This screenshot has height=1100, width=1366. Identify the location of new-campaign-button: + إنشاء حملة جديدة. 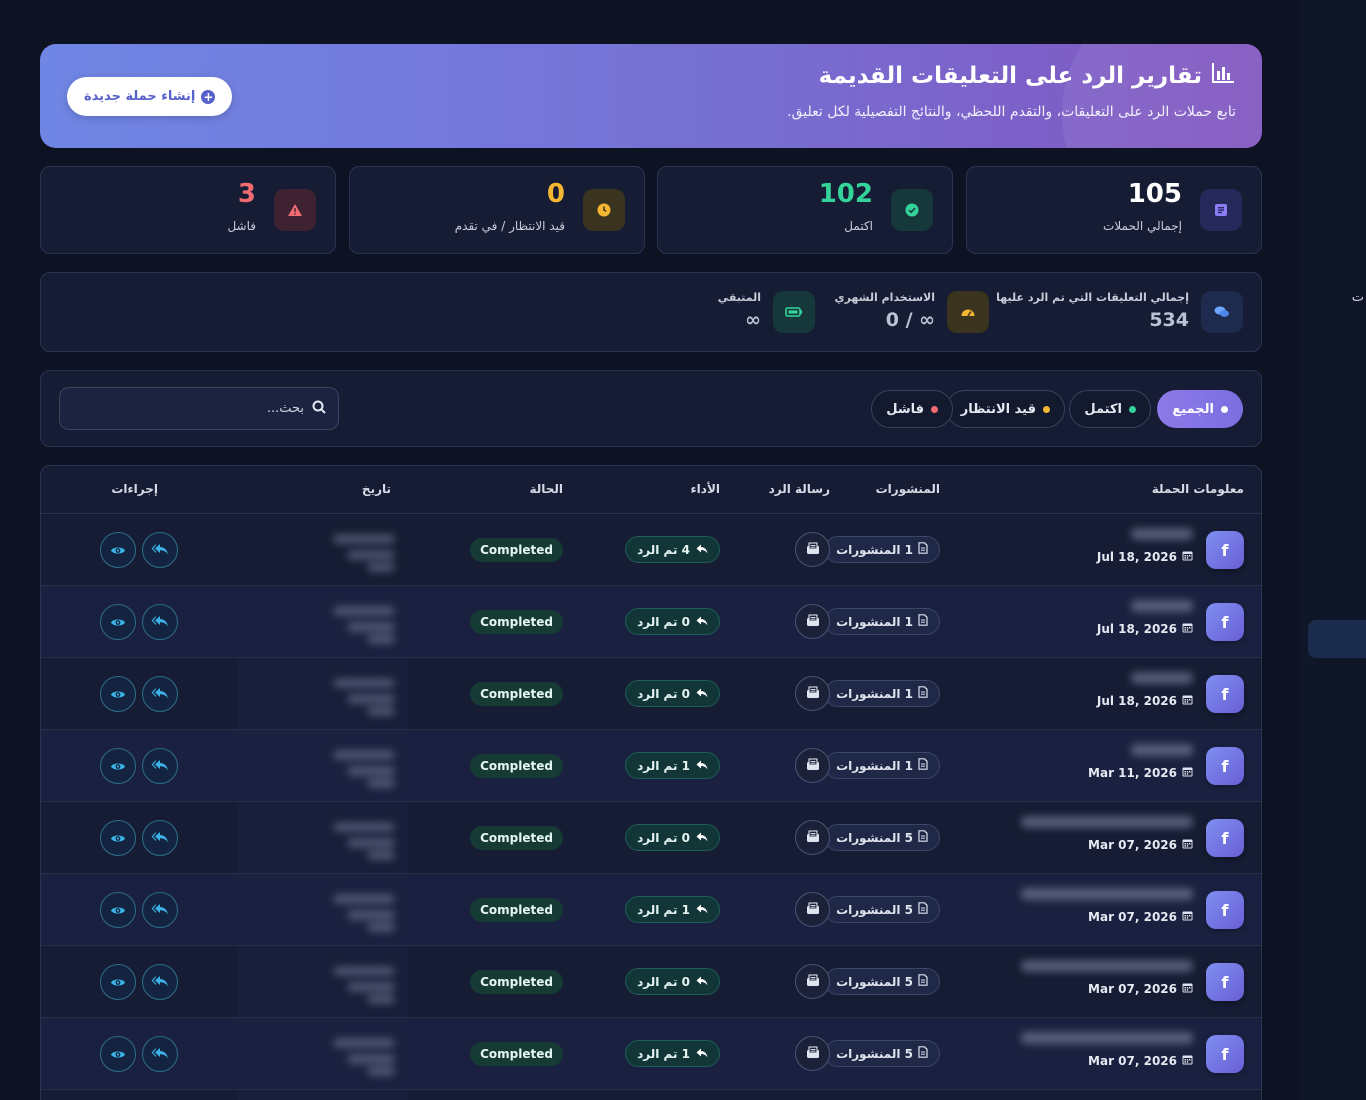
(150, 96).